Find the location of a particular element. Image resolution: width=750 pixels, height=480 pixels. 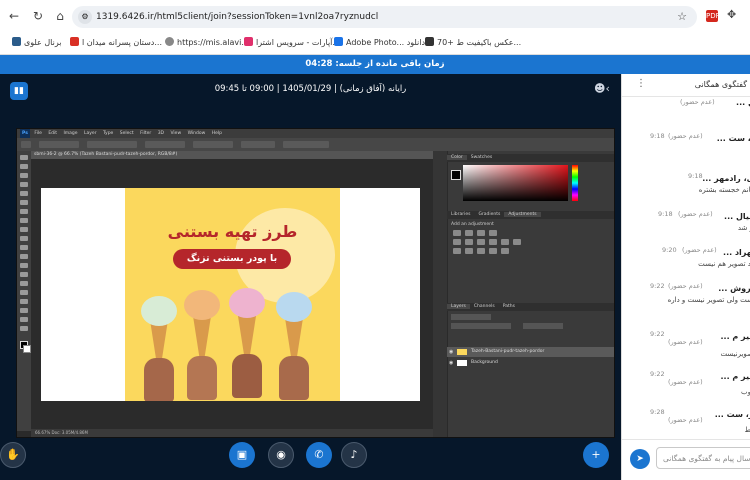

menu-item: Select is located at coordinates (126, 133).